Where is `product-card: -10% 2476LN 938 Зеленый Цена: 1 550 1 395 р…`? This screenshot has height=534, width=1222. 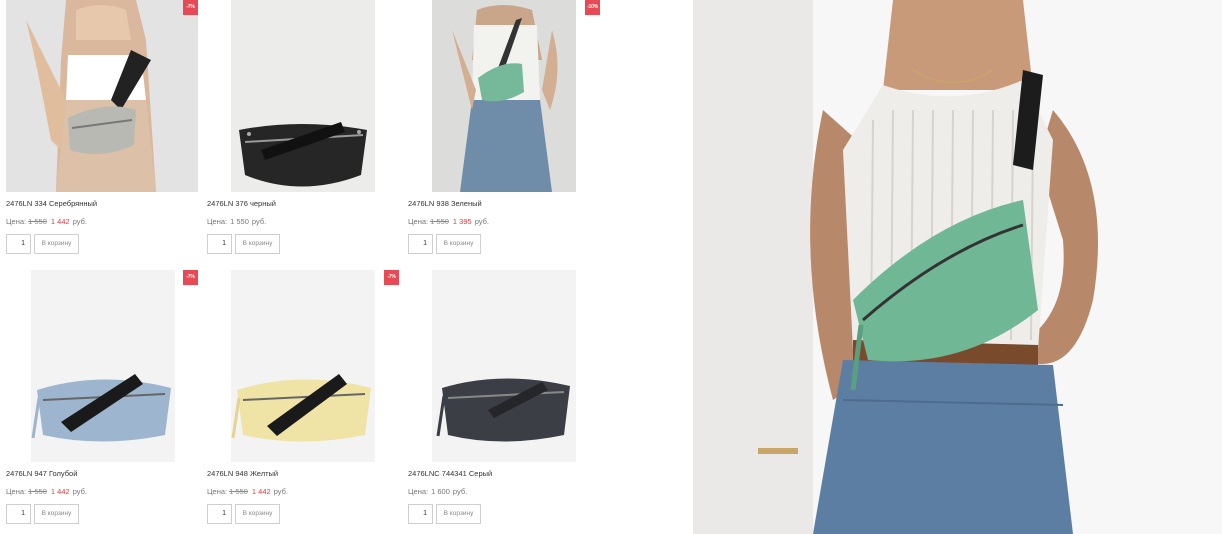
product-card: -10% 2476LN 938 Зеленый Цена: 1 550 1 395 р… is located at coordinates (508, 130).